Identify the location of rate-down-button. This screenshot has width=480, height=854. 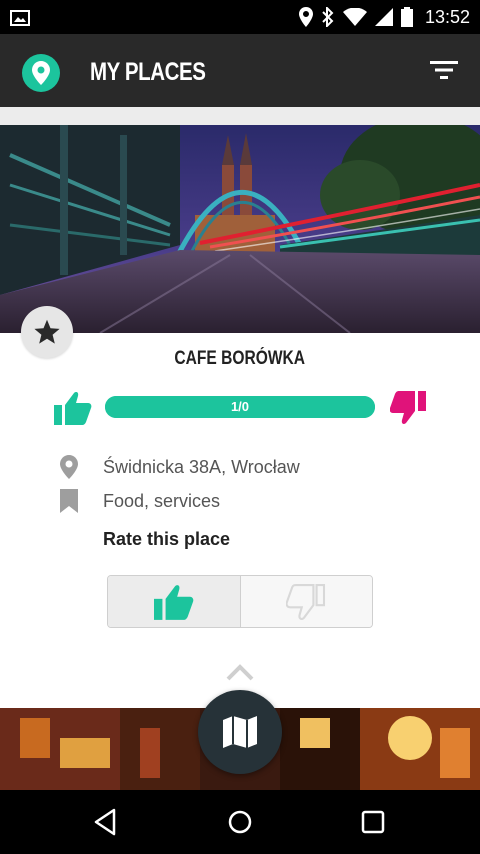
(306, 601).